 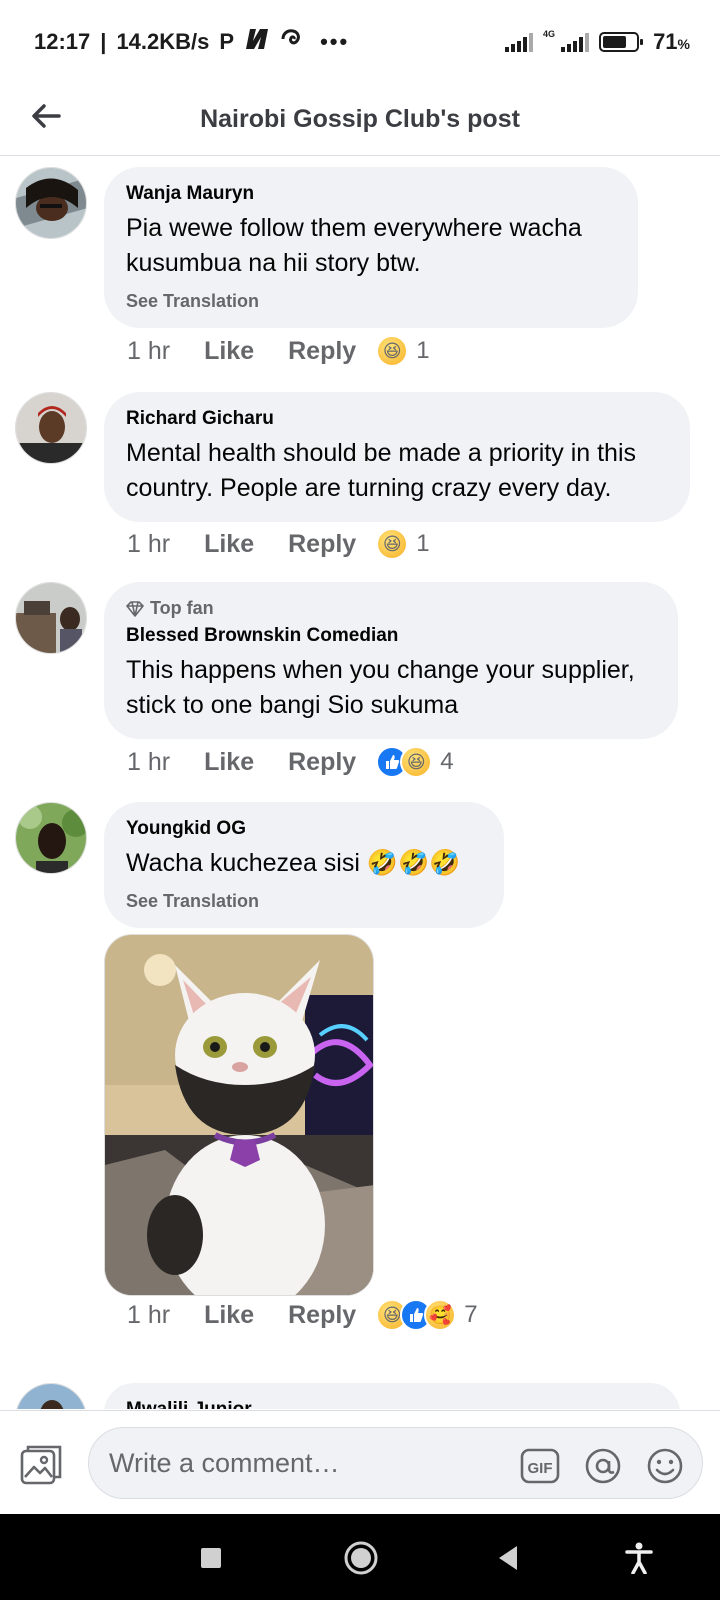 I want to click on top-fan-badge: Top fan, so click(x=391, y=608).